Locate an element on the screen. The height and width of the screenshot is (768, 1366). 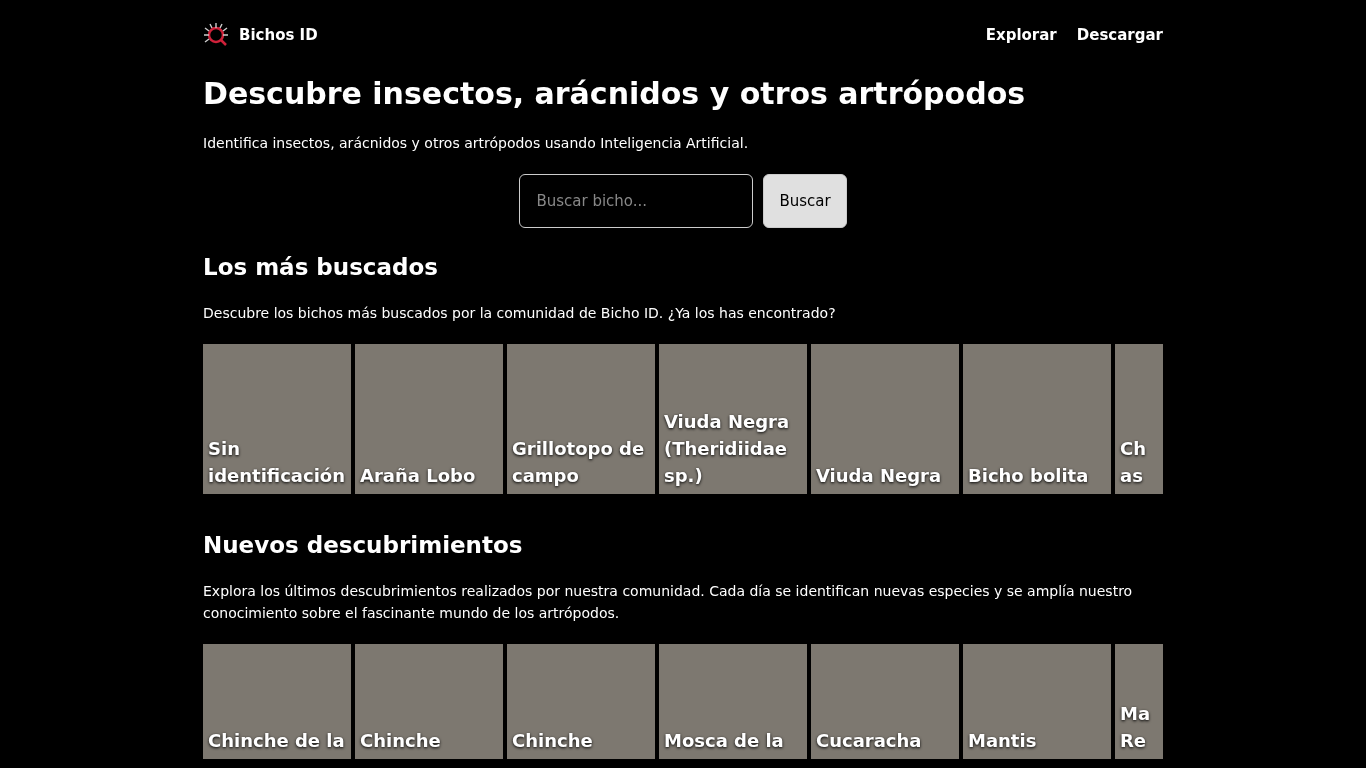
section-description: Explora los últimos descubrimientos realizados por nuestra comunidad. Cada día se identifican nuevas especies y se amplía nuestro conocimiento sobre el fascinante mundo de los artrópodos. is located at coordinates (668, 602).